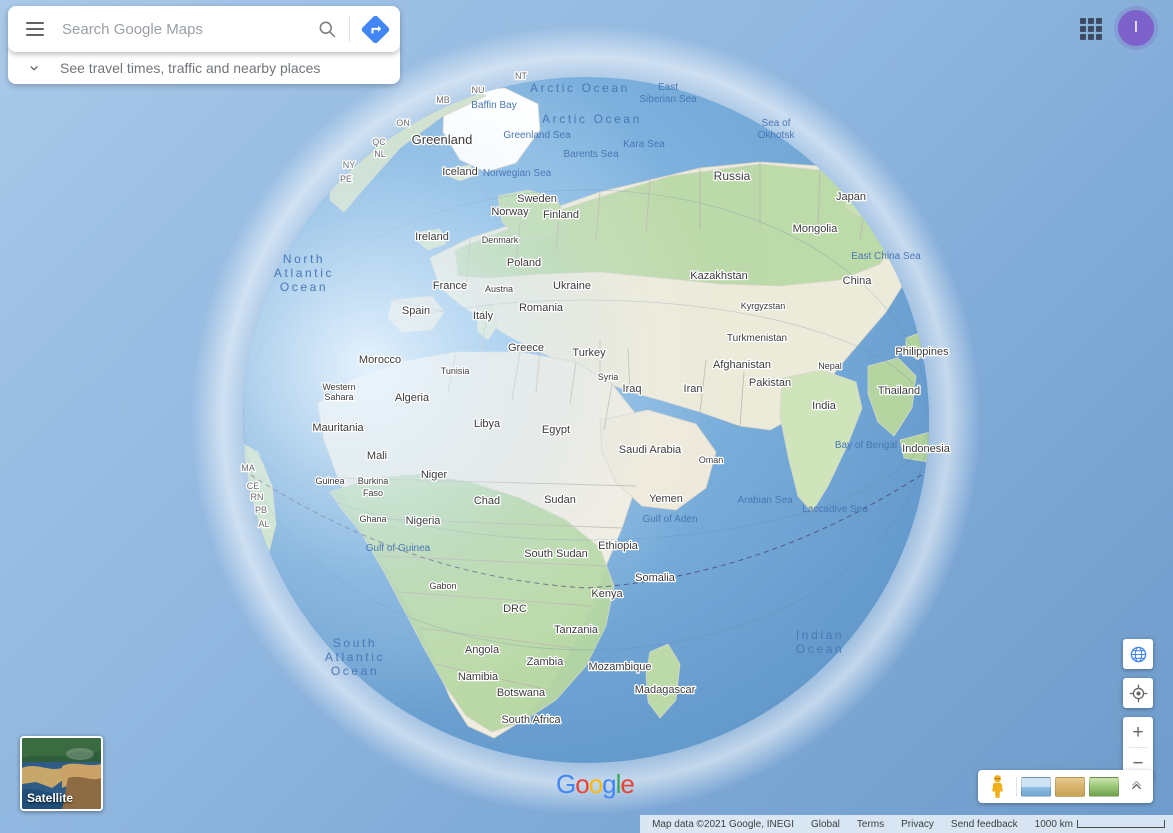  What do you see at coordinates (1016, 786) in the screenshot?
I see `street-view-divider` at bounding box center [1016, 786].